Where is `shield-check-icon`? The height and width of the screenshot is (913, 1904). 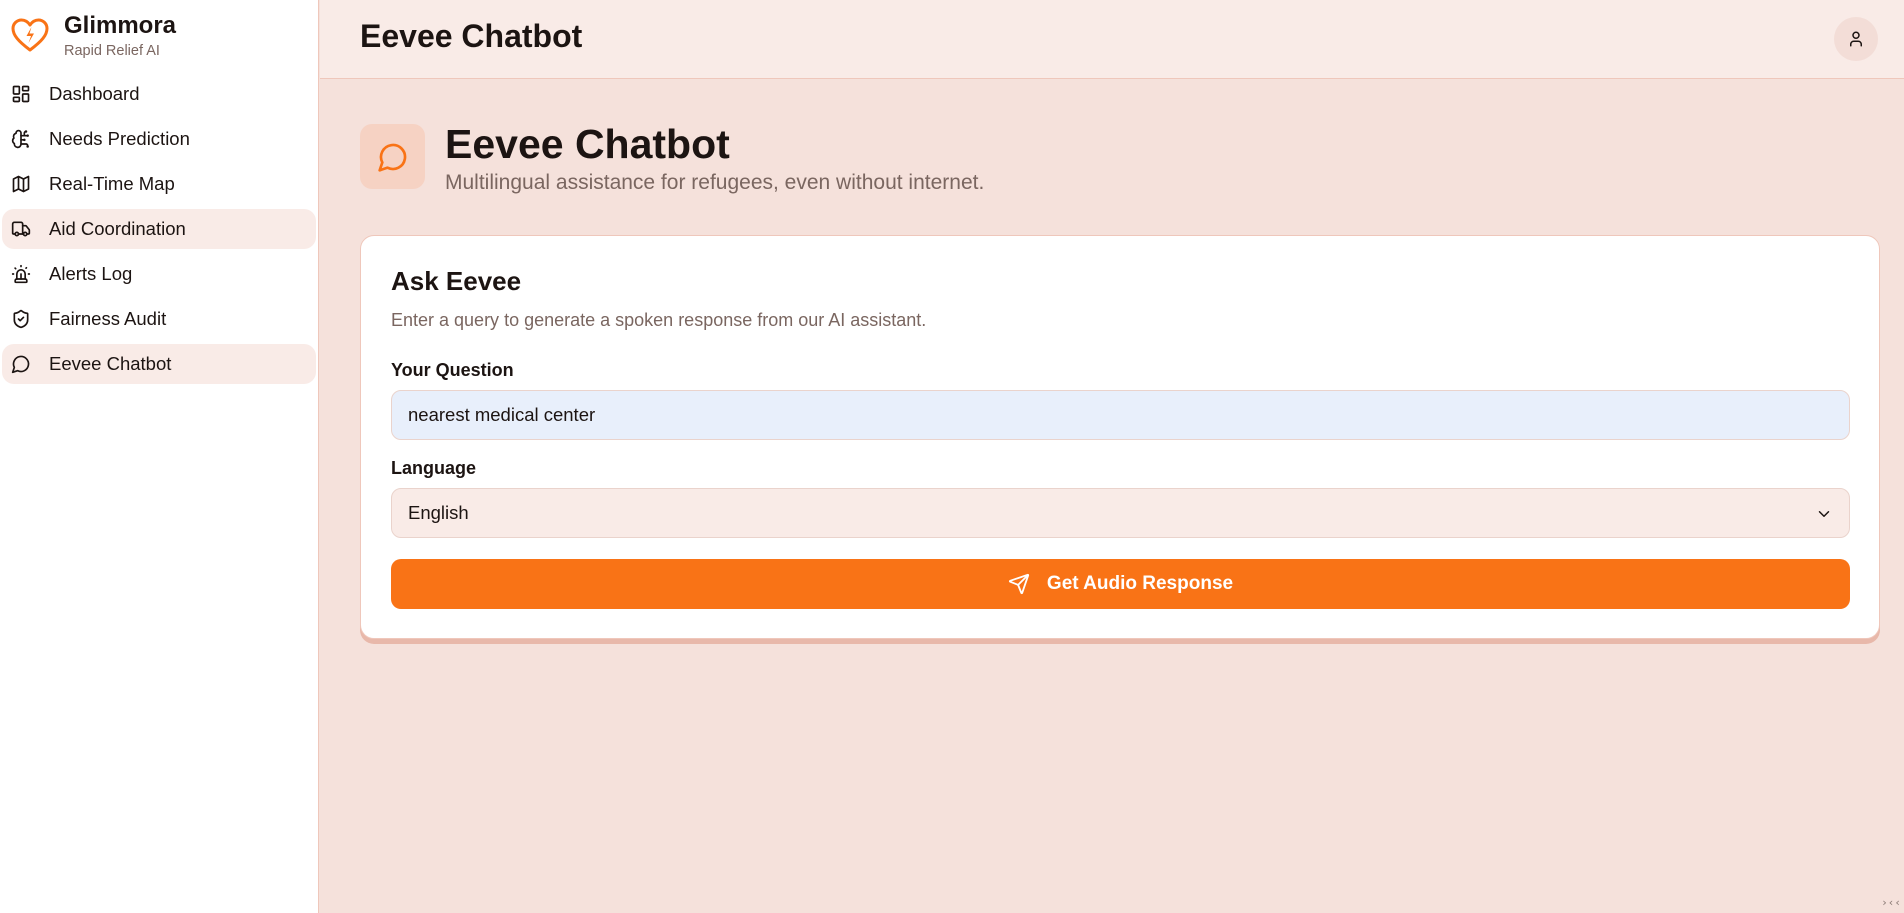 shield-check-icon is located at coordinates (21, 319).